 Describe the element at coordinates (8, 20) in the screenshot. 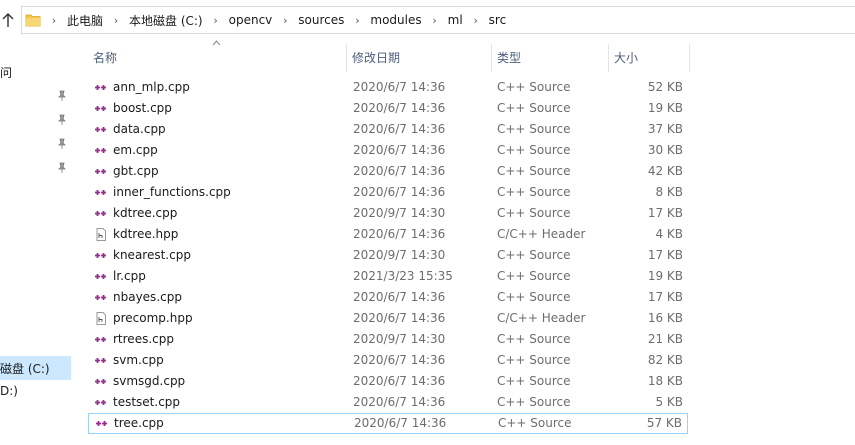

I see `up-arrow-icon` at that location.